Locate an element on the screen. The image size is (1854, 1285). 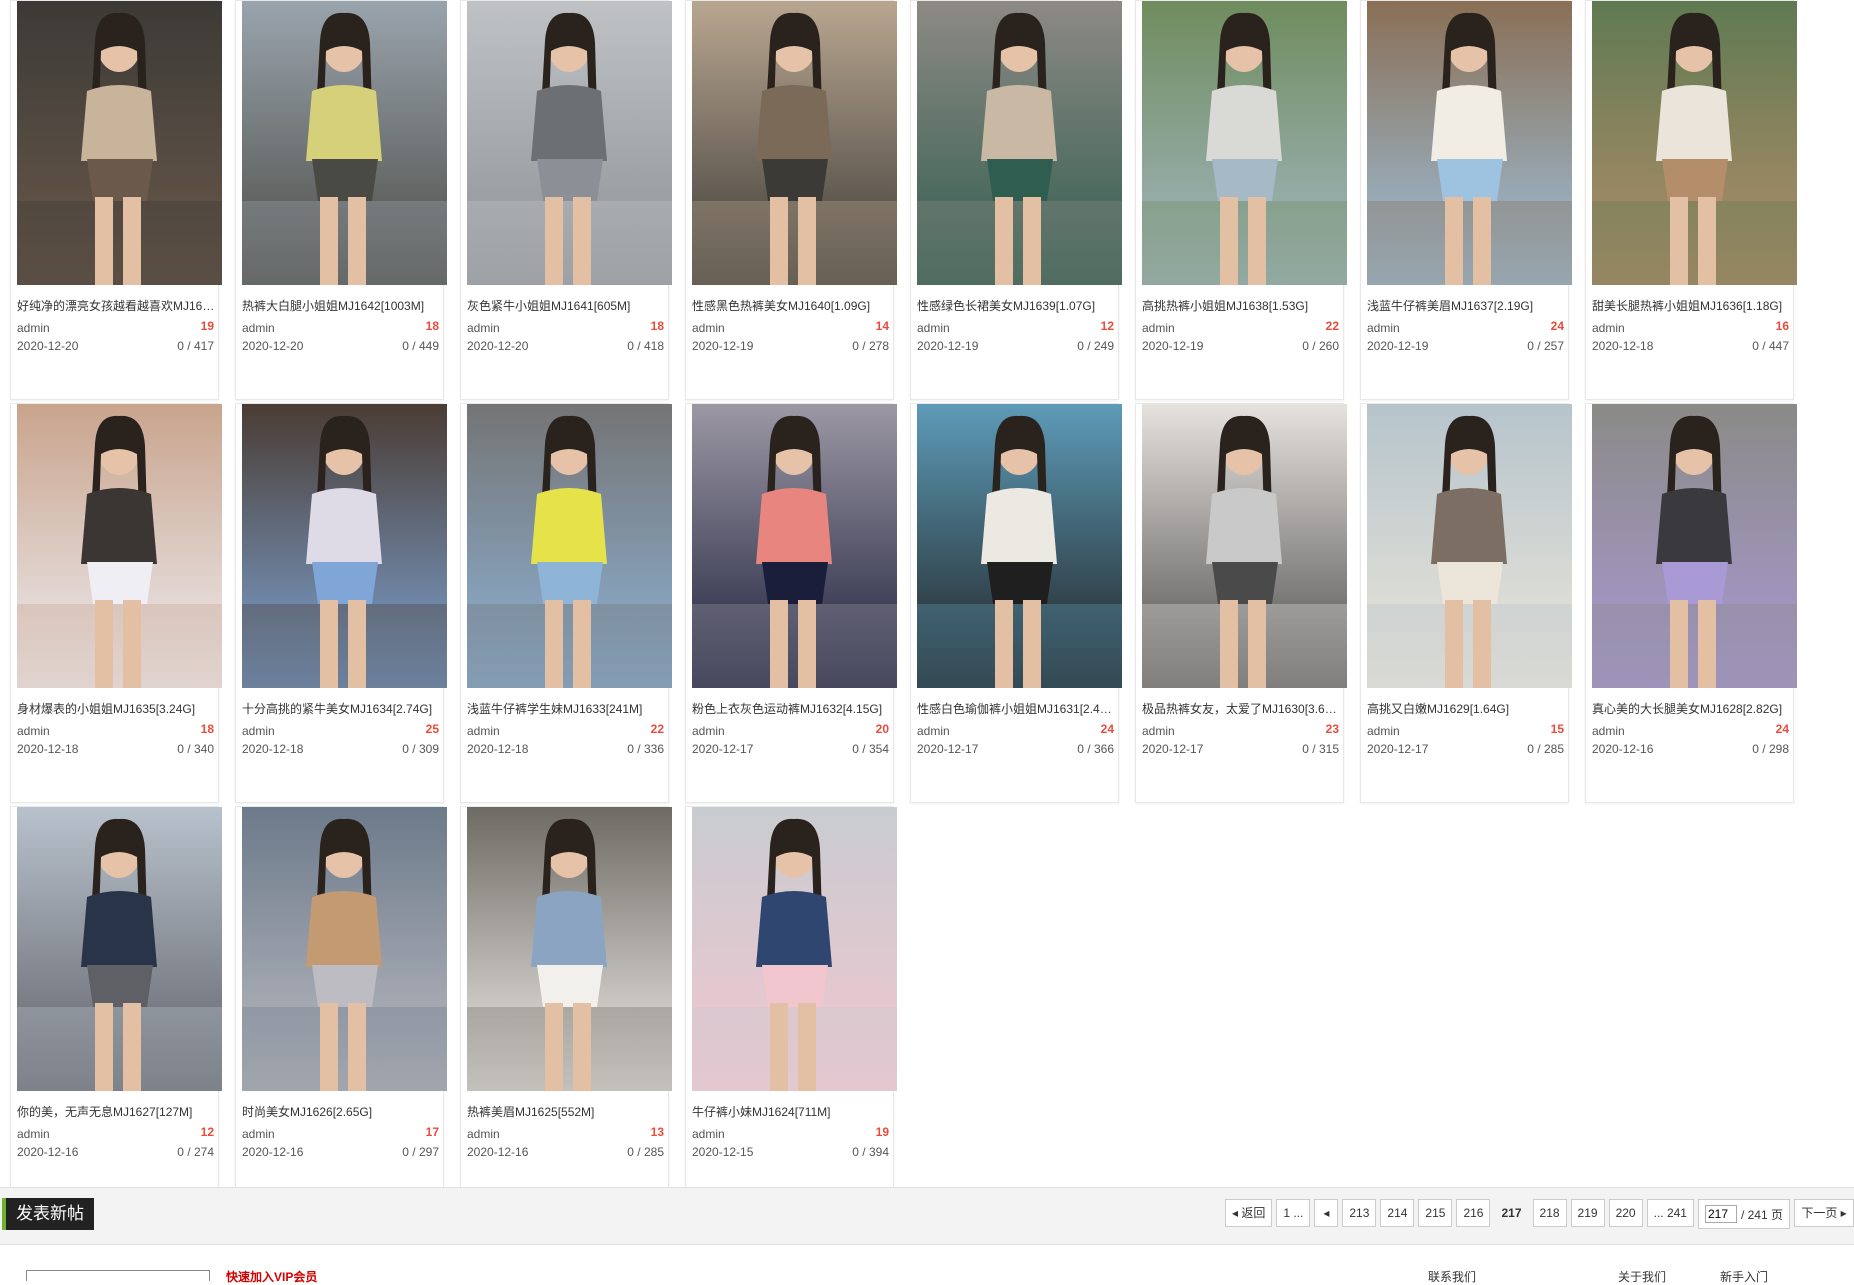
post-title: 时尚美女MJ1626[2.65G] is located at coordinates (342, 1111).